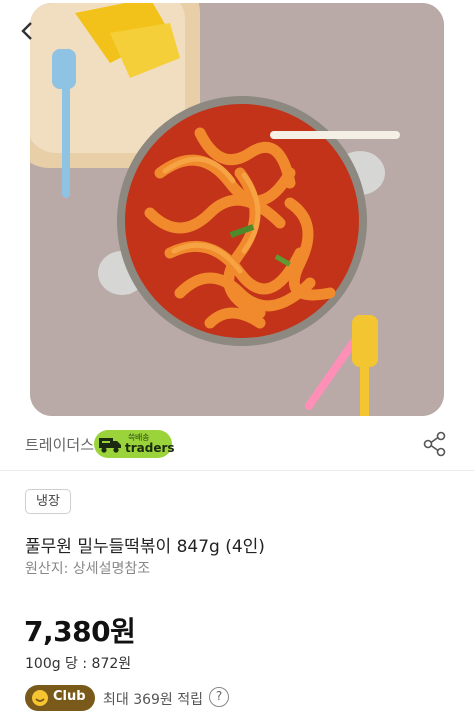 The width and height of the screenshot is (474, 718). What do you see at coordinates (48, 501) in the screenshot?
I see `storage-tag: 냉장` at bounding box center [48, 501].